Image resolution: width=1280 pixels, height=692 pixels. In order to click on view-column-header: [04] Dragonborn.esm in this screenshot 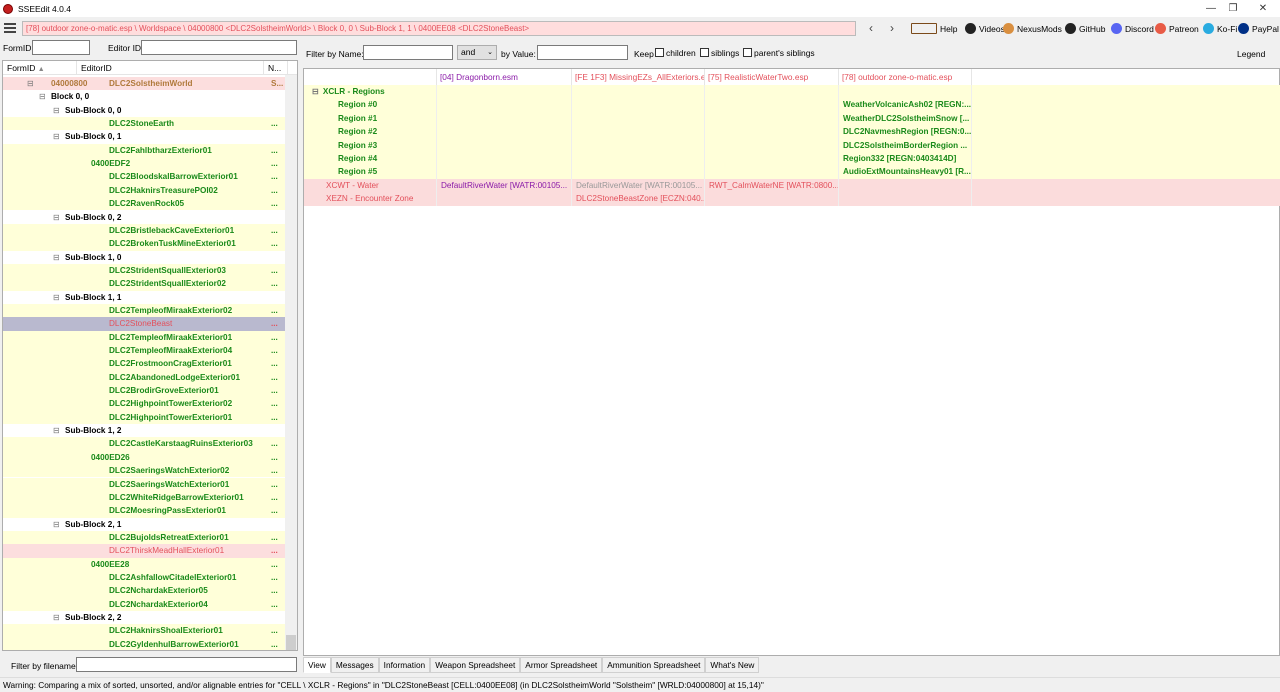, I will do `click(504, 77)`.